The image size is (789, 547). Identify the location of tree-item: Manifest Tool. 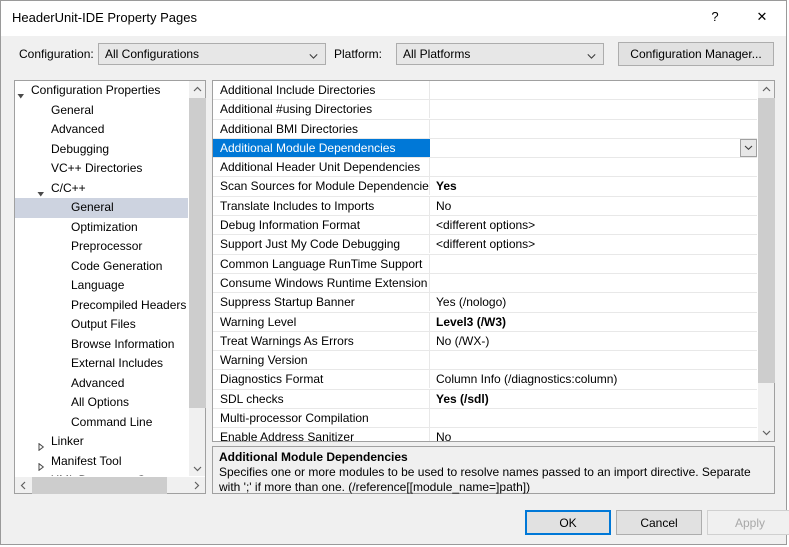
(102, 462).